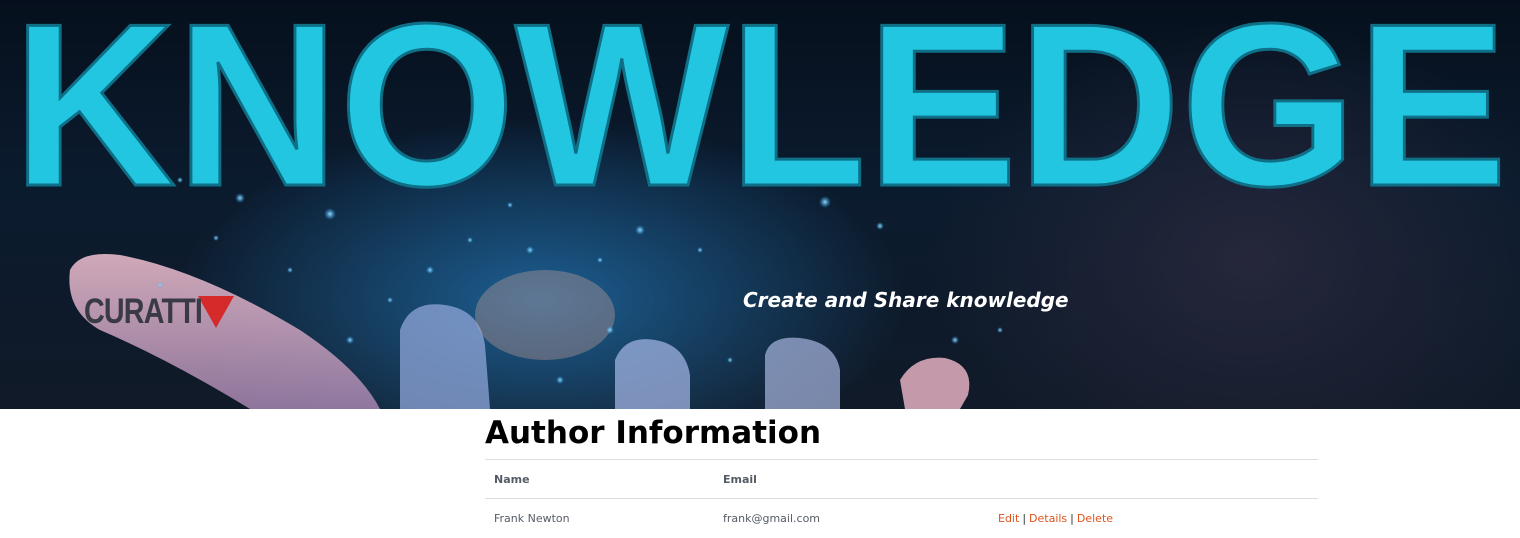 This screenshot has height=538, width=1520. What do you see at coordinates (1153, 479) in the screenshot?
I see `column-header-actions` at bounding box center [1153, 479].